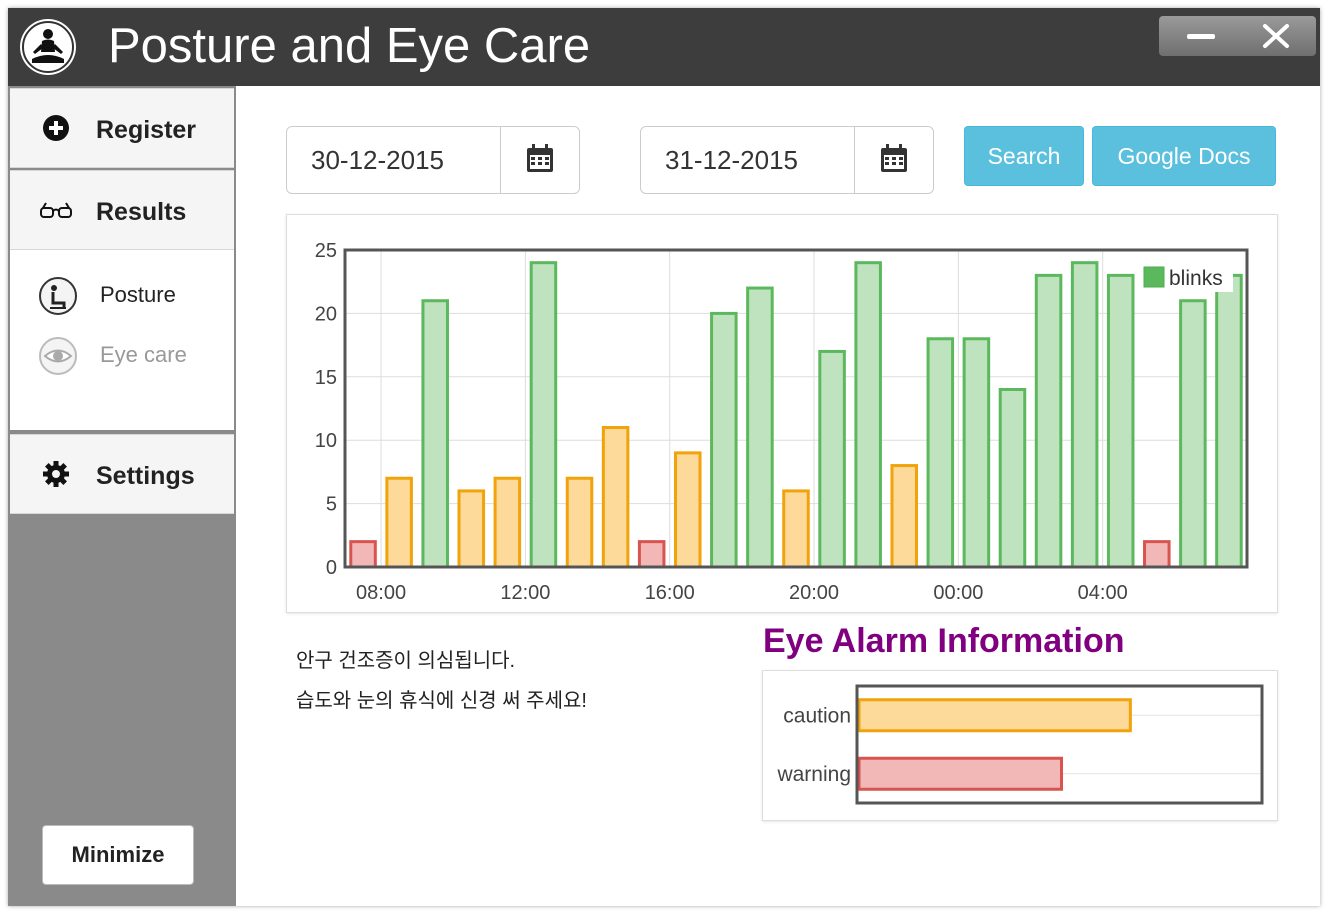  What do you see at coordinates (1184, 156) in the screenshot?
I see `google-docs-button: Google Docs` at bounding box center [1184, 156].